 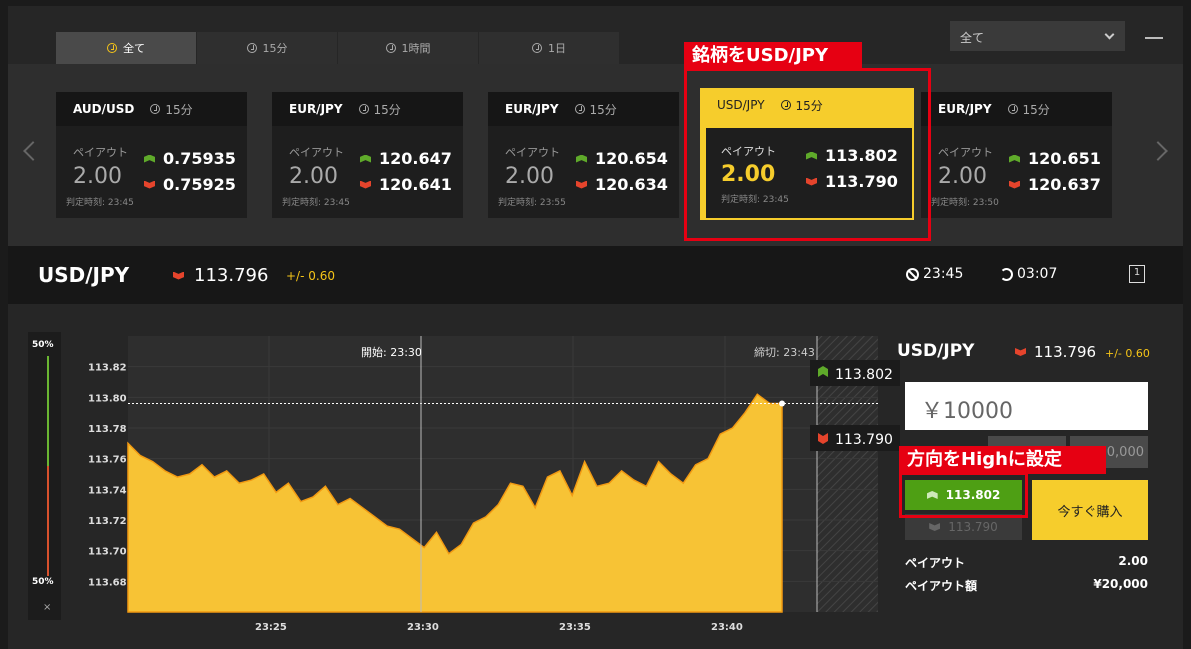 What do you see at coordinates (773, 56) in the screenshot?
I see `annotation-label-symbol: 銘柄をUSD/JPY` at bounding box center [773, 56].